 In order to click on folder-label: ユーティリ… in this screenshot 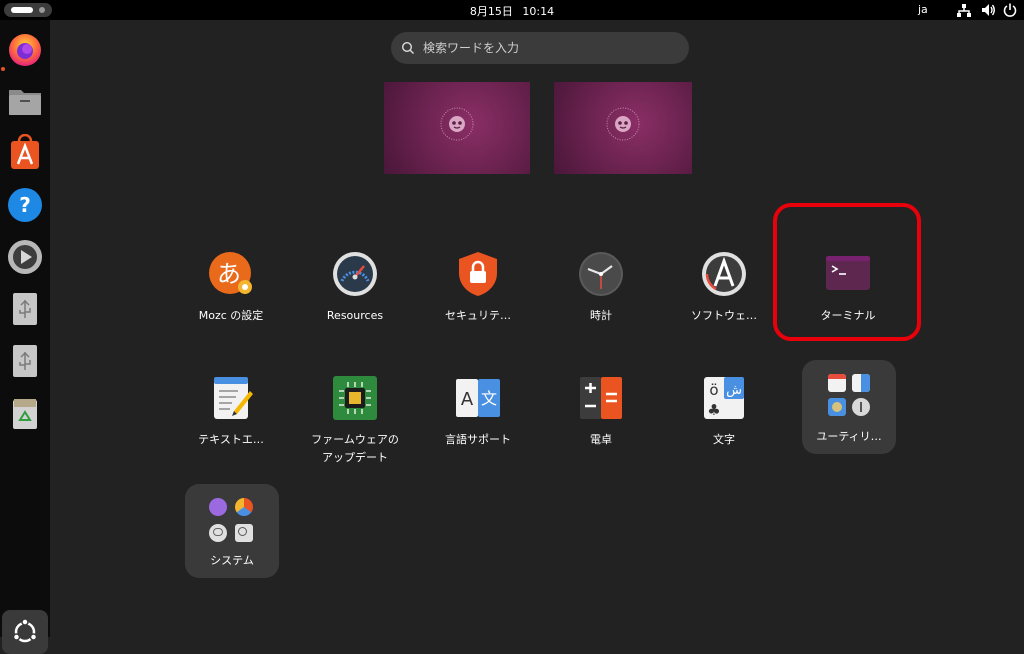, I will do `click(849, 436)`.